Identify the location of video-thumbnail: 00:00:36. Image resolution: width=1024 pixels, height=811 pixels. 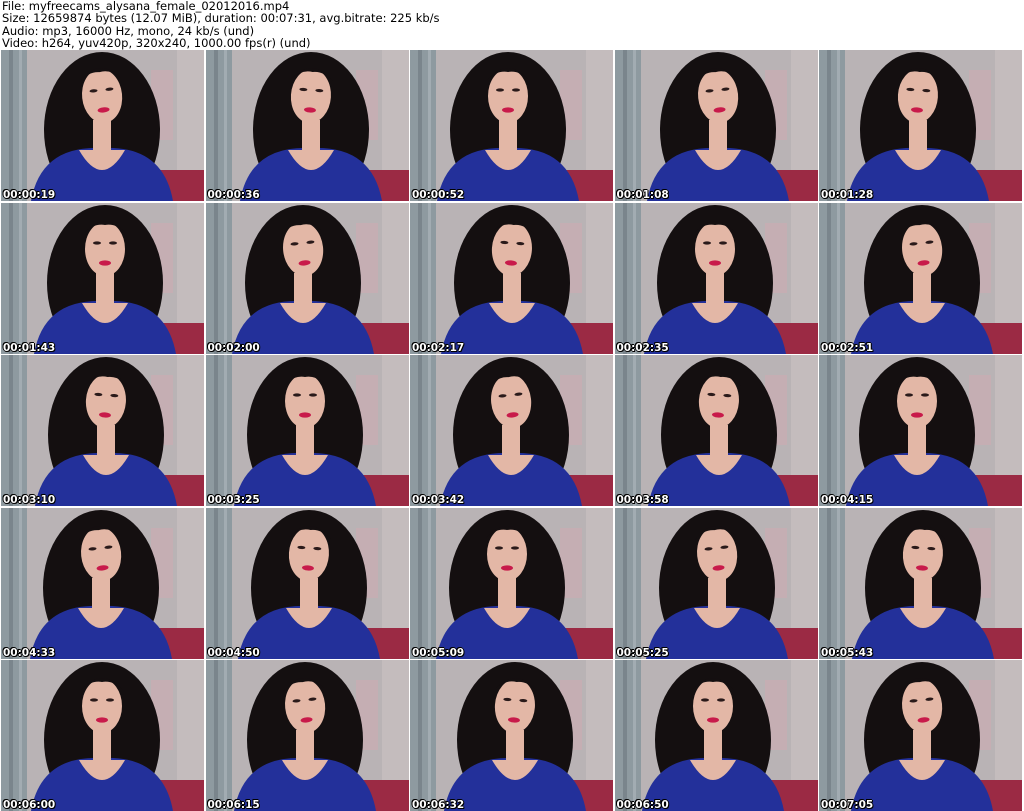
(307, 125).